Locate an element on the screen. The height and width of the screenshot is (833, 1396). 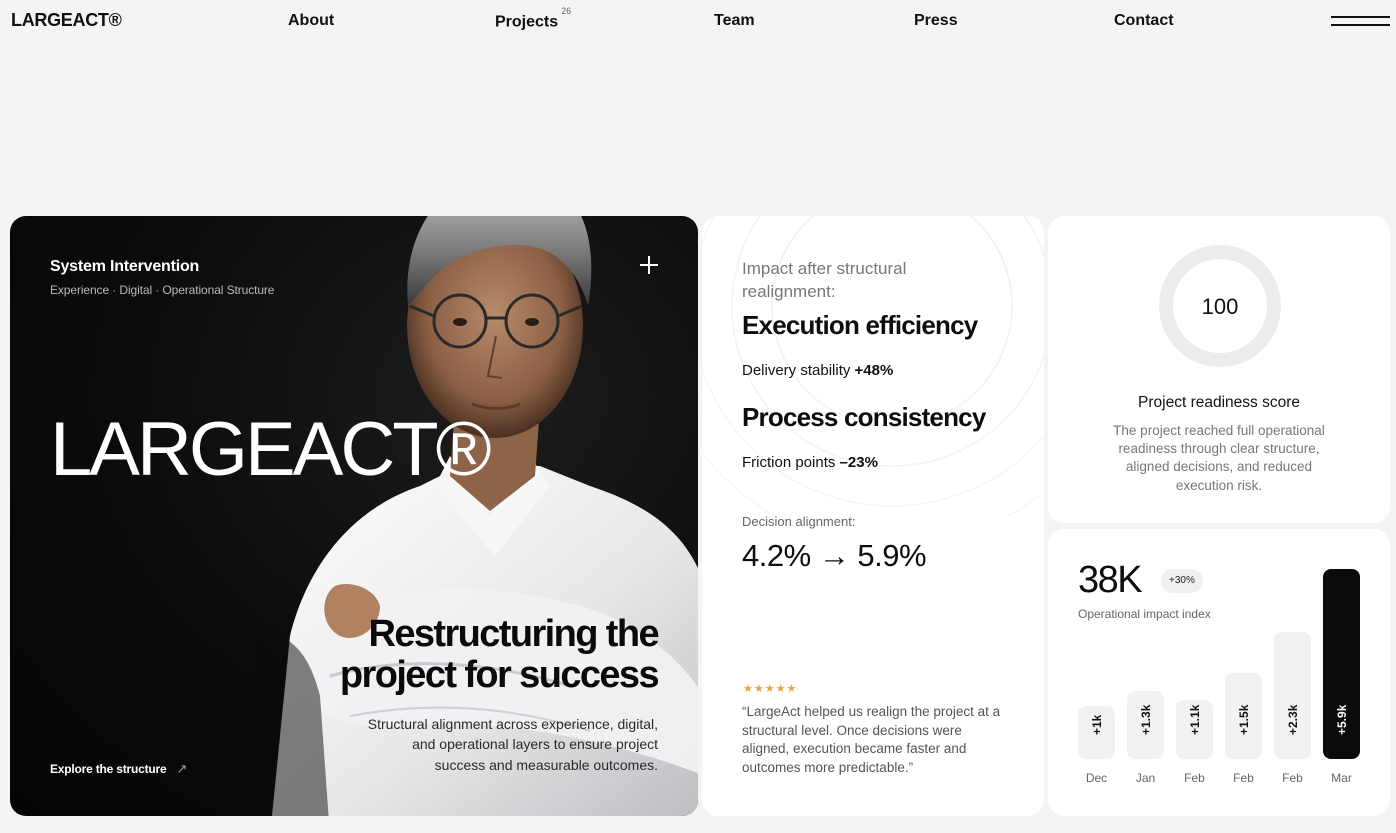
hamburger-icon is located at coordinates (1360, 21).